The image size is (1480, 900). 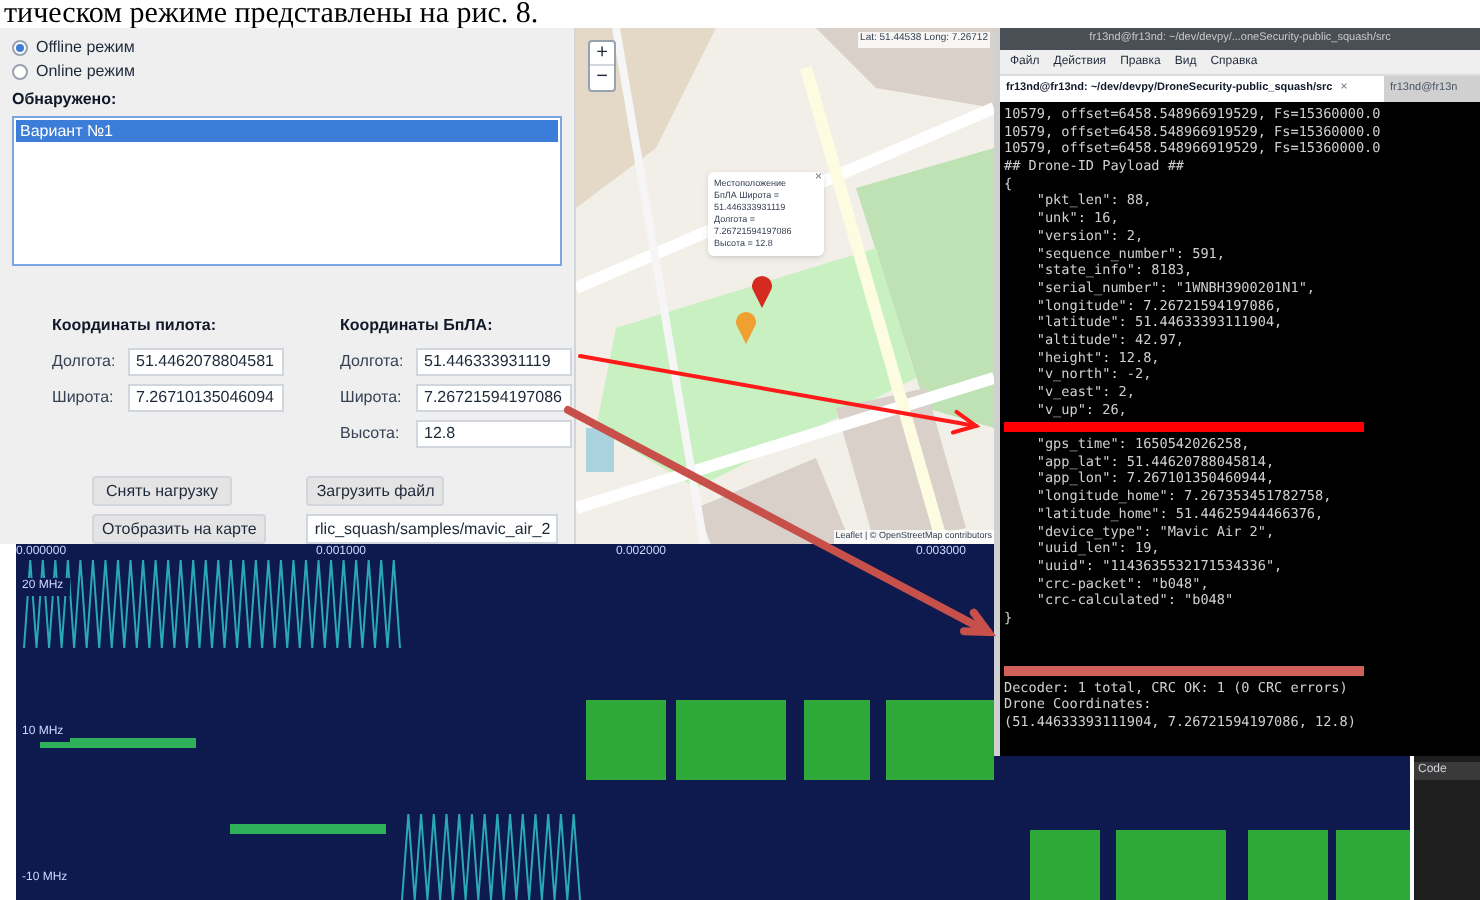 What do you see at coordinates (271, 14) in the screenshot?
I see `caption-text: тическом режиме представлены на рис. 8.` at bounding box center [271, 14].